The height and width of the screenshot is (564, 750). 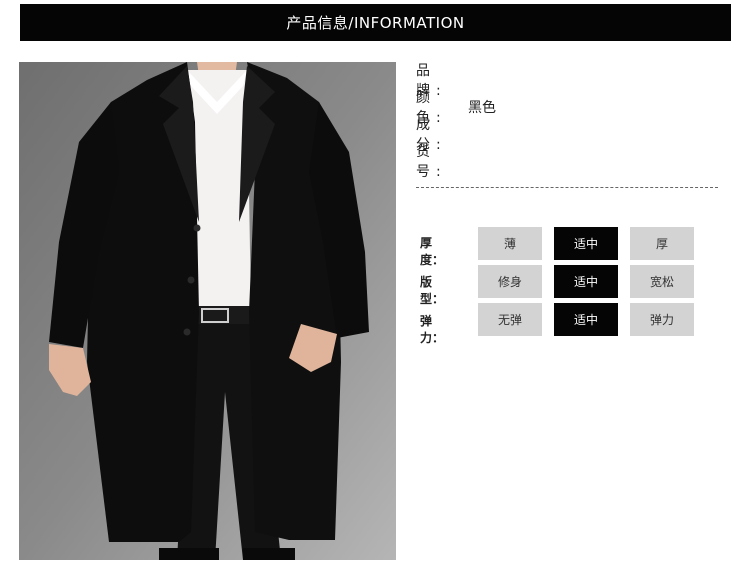 I want to click on info-value: 黑色, so click(x=482, y=107).